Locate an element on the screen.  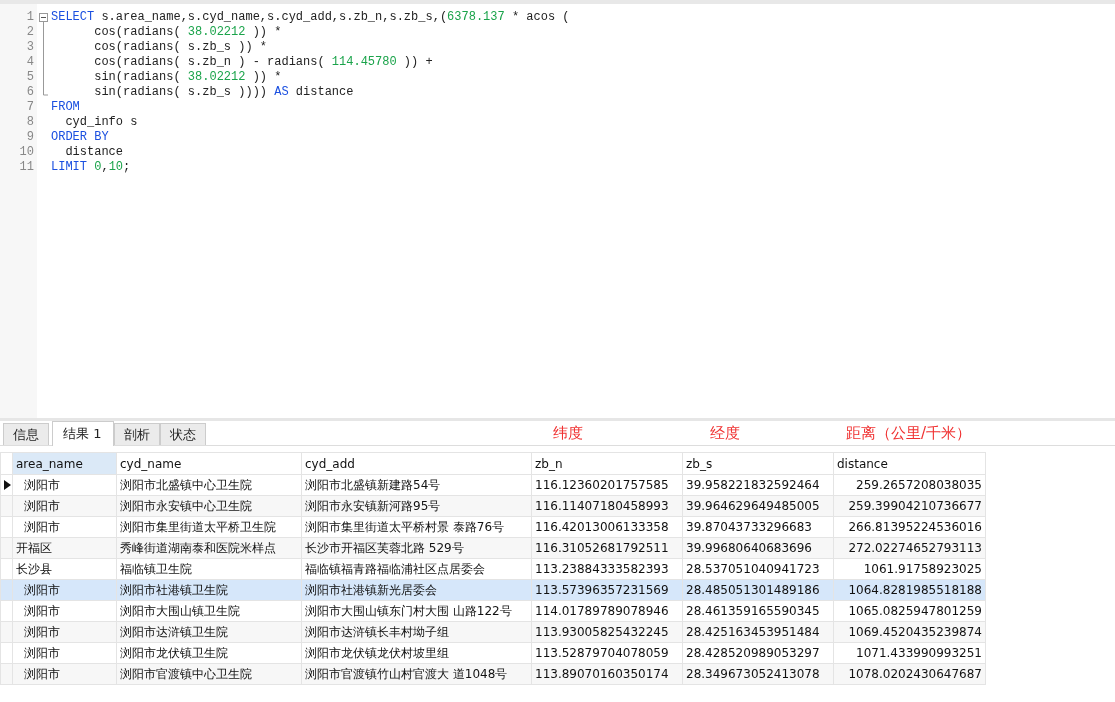
table-cell: 浏阳市官渡镇竹山村官渡大 道1048号 is located at coordinates (416, 674).